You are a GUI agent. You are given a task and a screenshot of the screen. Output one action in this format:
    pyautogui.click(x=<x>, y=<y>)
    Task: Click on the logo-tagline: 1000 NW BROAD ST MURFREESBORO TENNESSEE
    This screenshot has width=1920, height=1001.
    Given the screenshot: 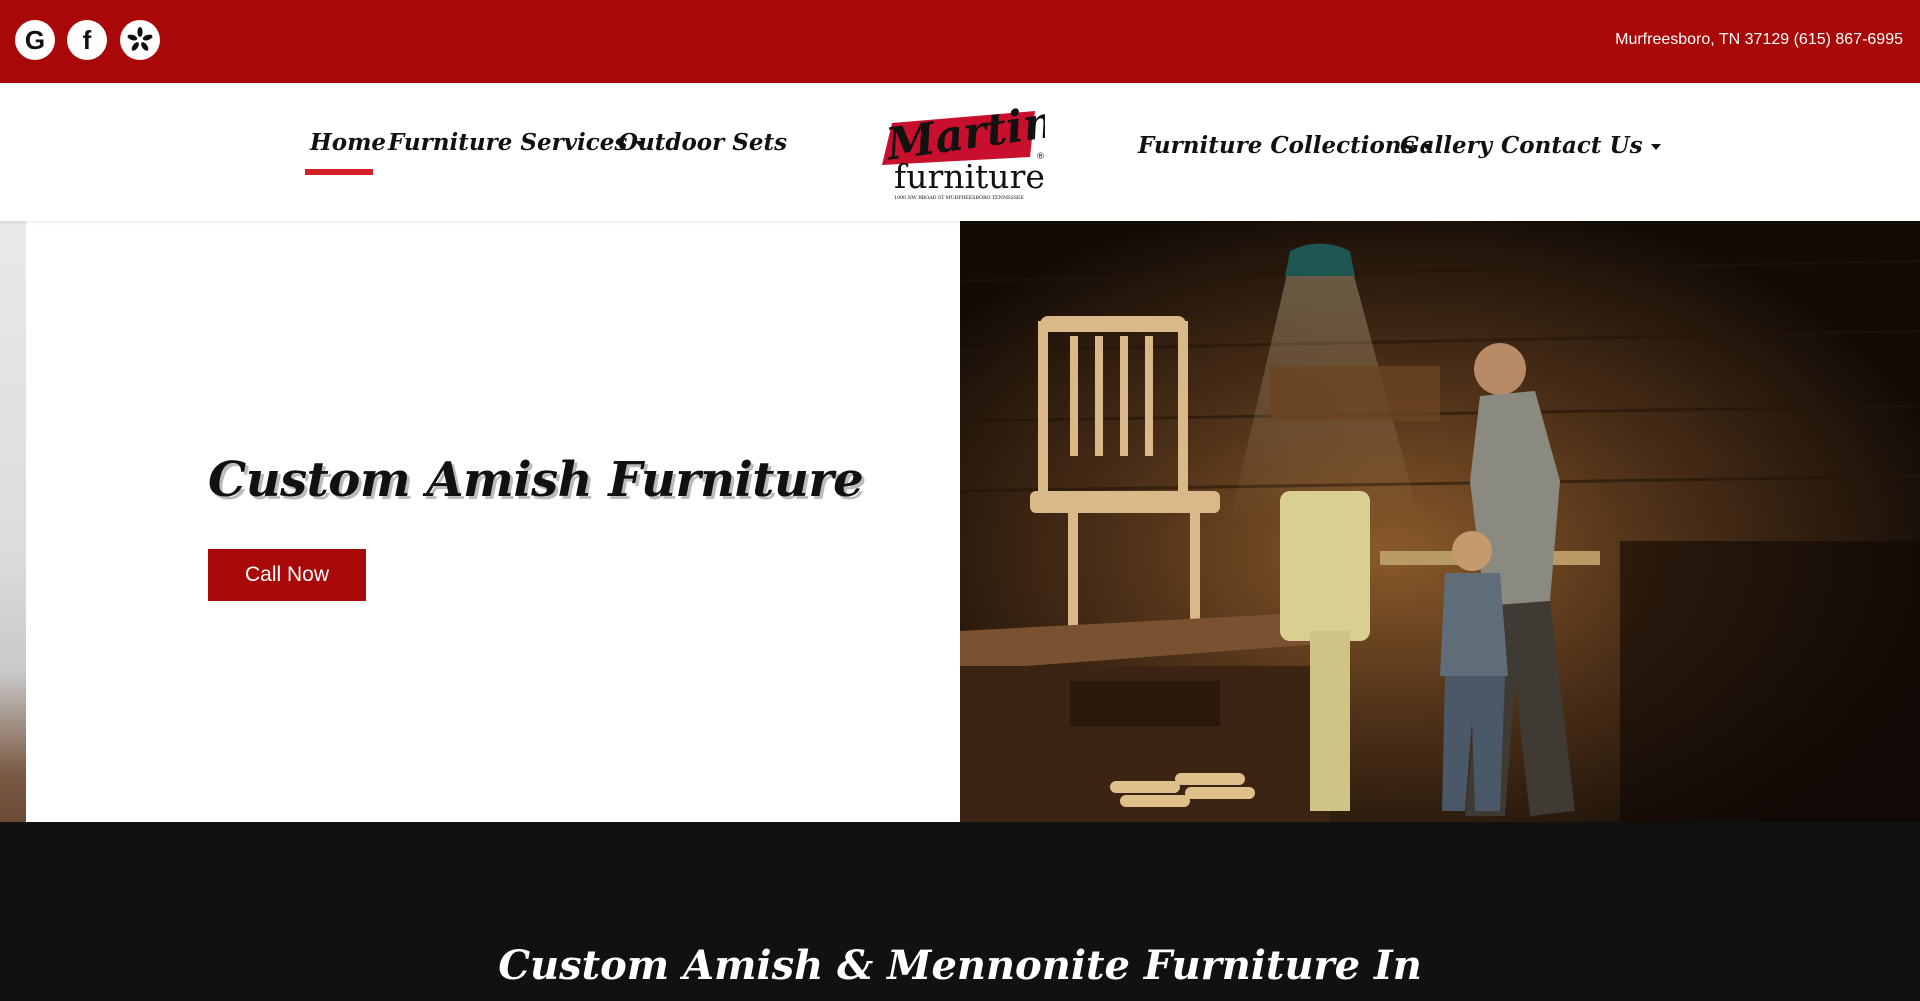 What is the action you would take?
    pyautogui.click(x=959, y=198)
    